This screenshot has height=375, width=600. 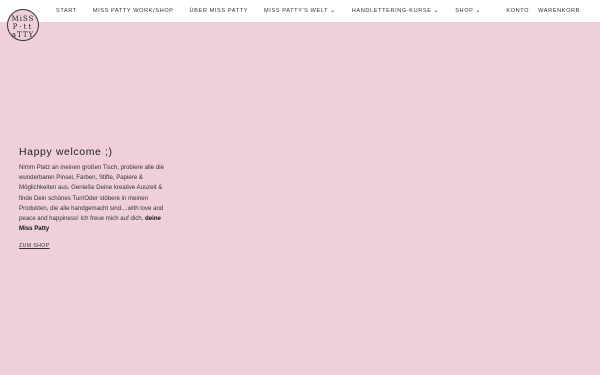 I want to click on nav-item-handlettering-kurse: HANDLETTERING-KURSE ⌄, so click(x=395, y=11).